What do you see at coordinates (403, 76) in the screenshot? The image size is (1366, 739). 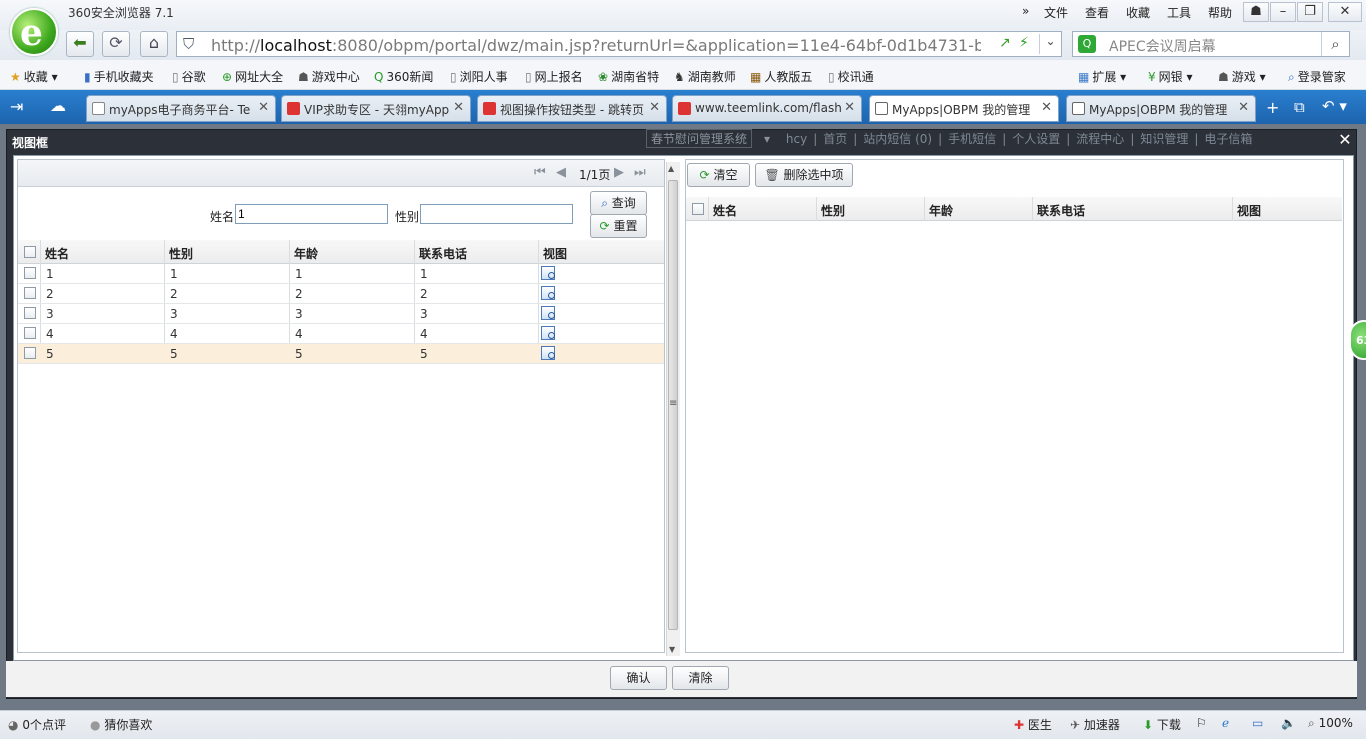 I see `bookmark-360-news: Q 360新闻` at bounding box center [403, 76].